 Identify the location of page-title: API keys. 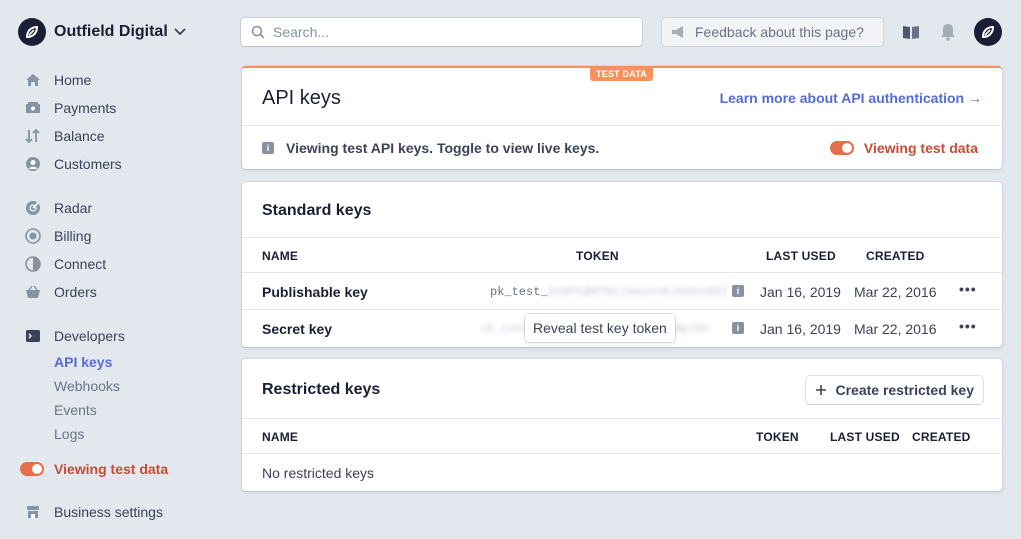
(301, 98).